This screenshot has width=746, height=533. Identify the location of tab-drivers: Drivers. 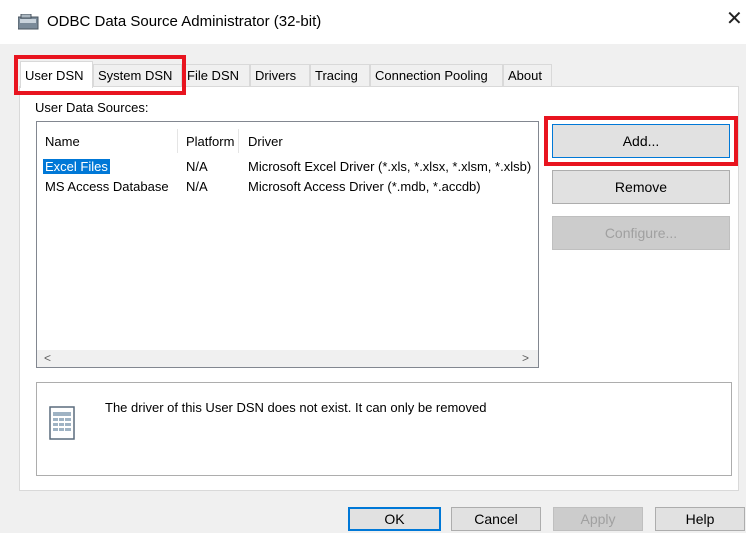
(280, 75).